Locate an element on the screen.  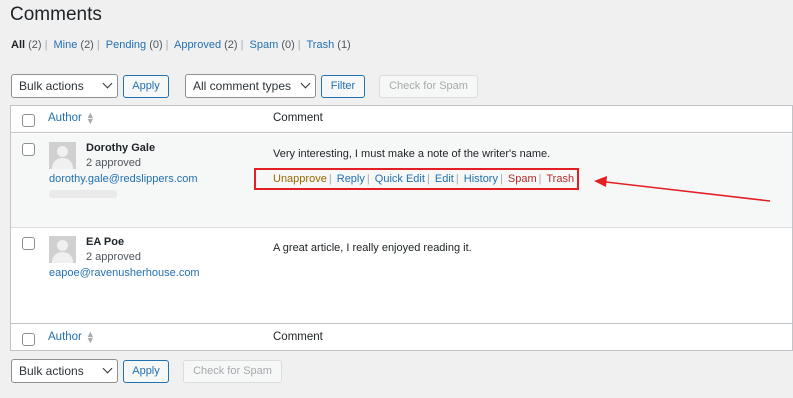
filter-button: Filter is located at coordinates (343, 86).